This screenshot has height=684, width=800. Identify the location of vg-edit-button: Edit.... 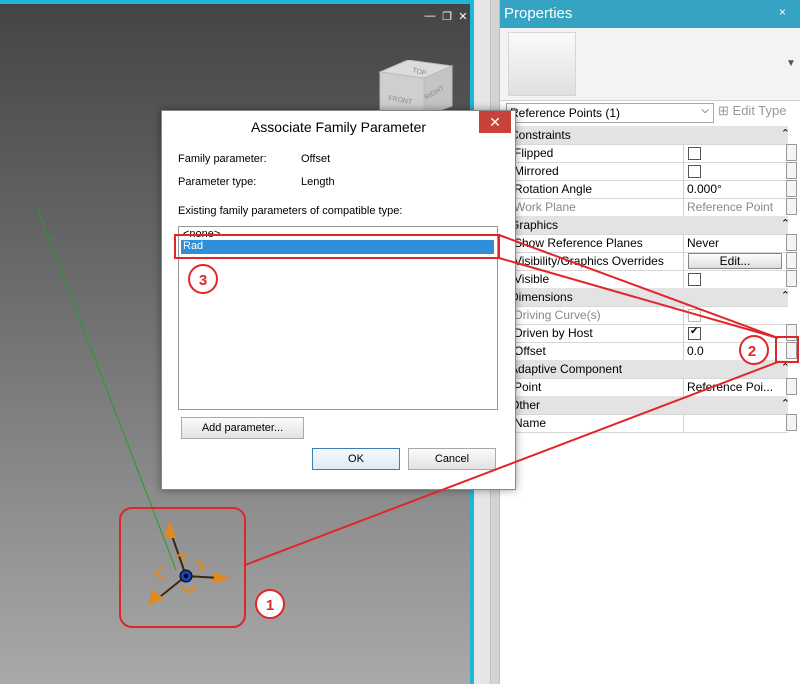
(735, 261).